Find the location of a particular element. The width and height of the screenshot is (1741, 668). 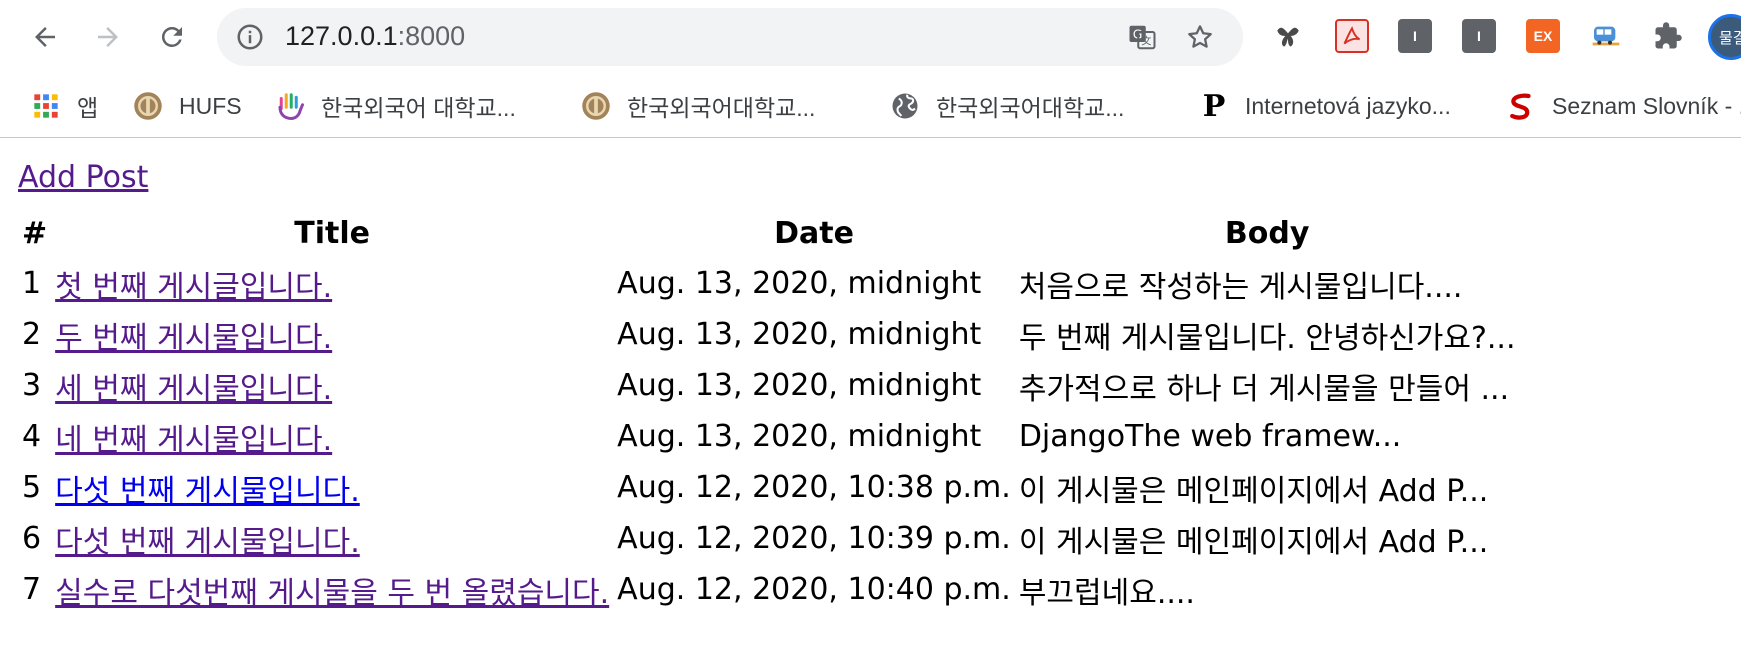

add-post-link: Add Post is located at coordinates (83, 177).